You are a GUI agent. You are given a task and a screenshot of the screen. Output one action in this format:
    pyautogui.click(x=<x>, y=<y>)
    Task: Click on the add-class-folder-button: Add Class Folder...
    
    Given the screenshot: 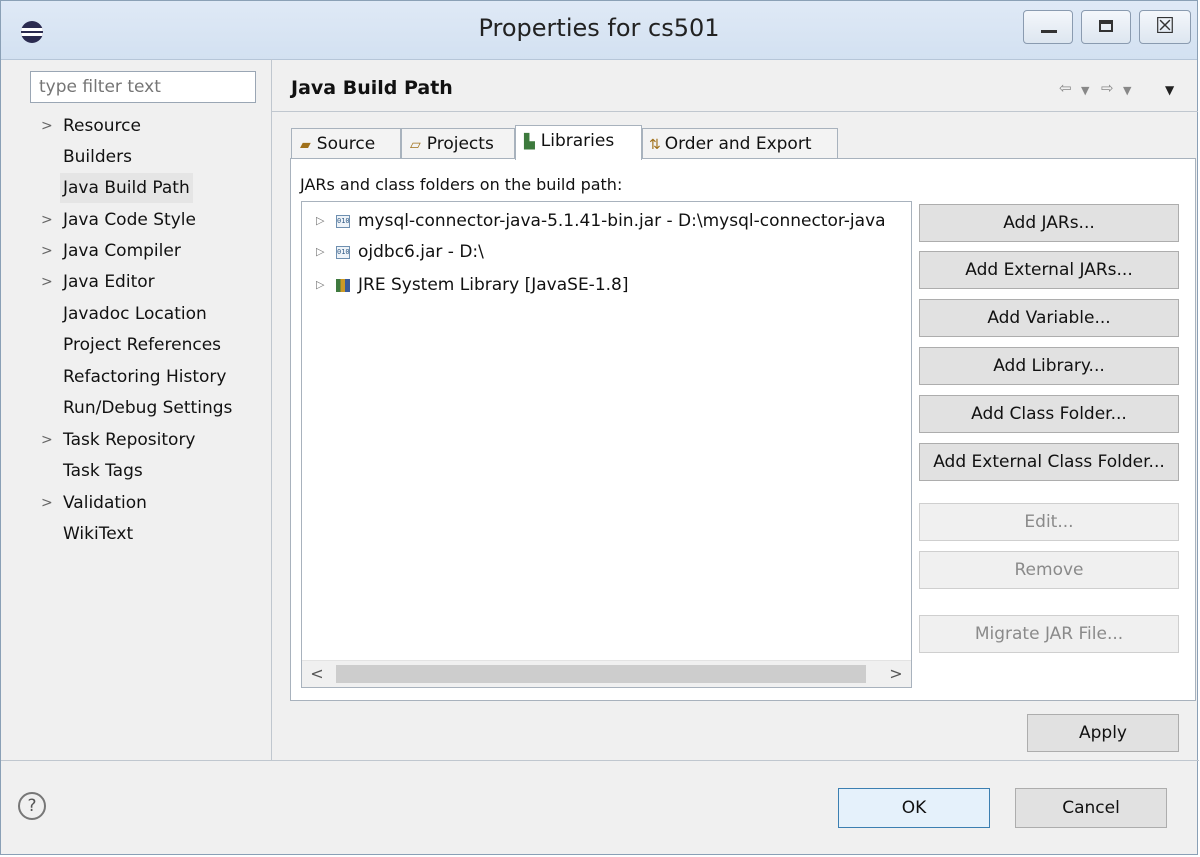 What is the action you would take?
    pyautogui.click(x=1049, y=414)
    